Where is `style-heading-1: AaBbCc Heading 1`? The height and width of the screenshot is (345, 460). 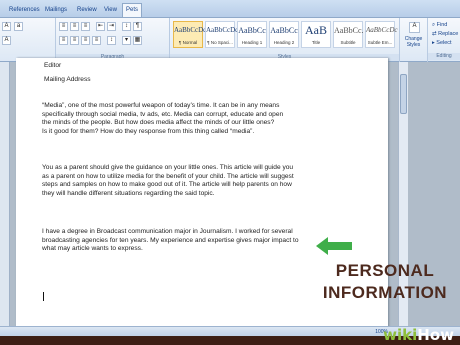
style-heading-1: AaBbCc Heading 1 is located at coordinates (252, 34).